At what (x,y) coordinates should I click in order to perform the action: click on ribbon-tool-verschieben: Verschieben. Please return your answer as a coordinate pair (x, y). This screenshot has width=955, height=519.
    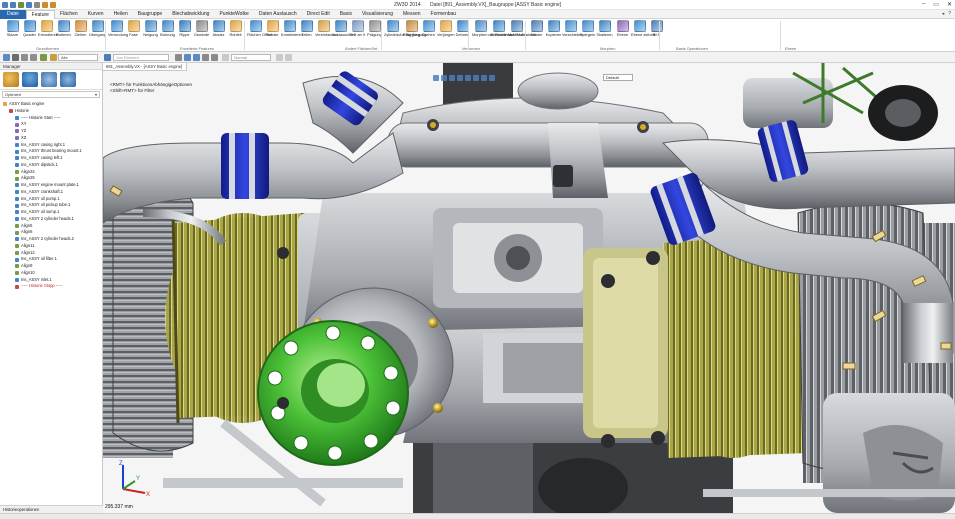
    Looking at the image, I should click on (572, 28).